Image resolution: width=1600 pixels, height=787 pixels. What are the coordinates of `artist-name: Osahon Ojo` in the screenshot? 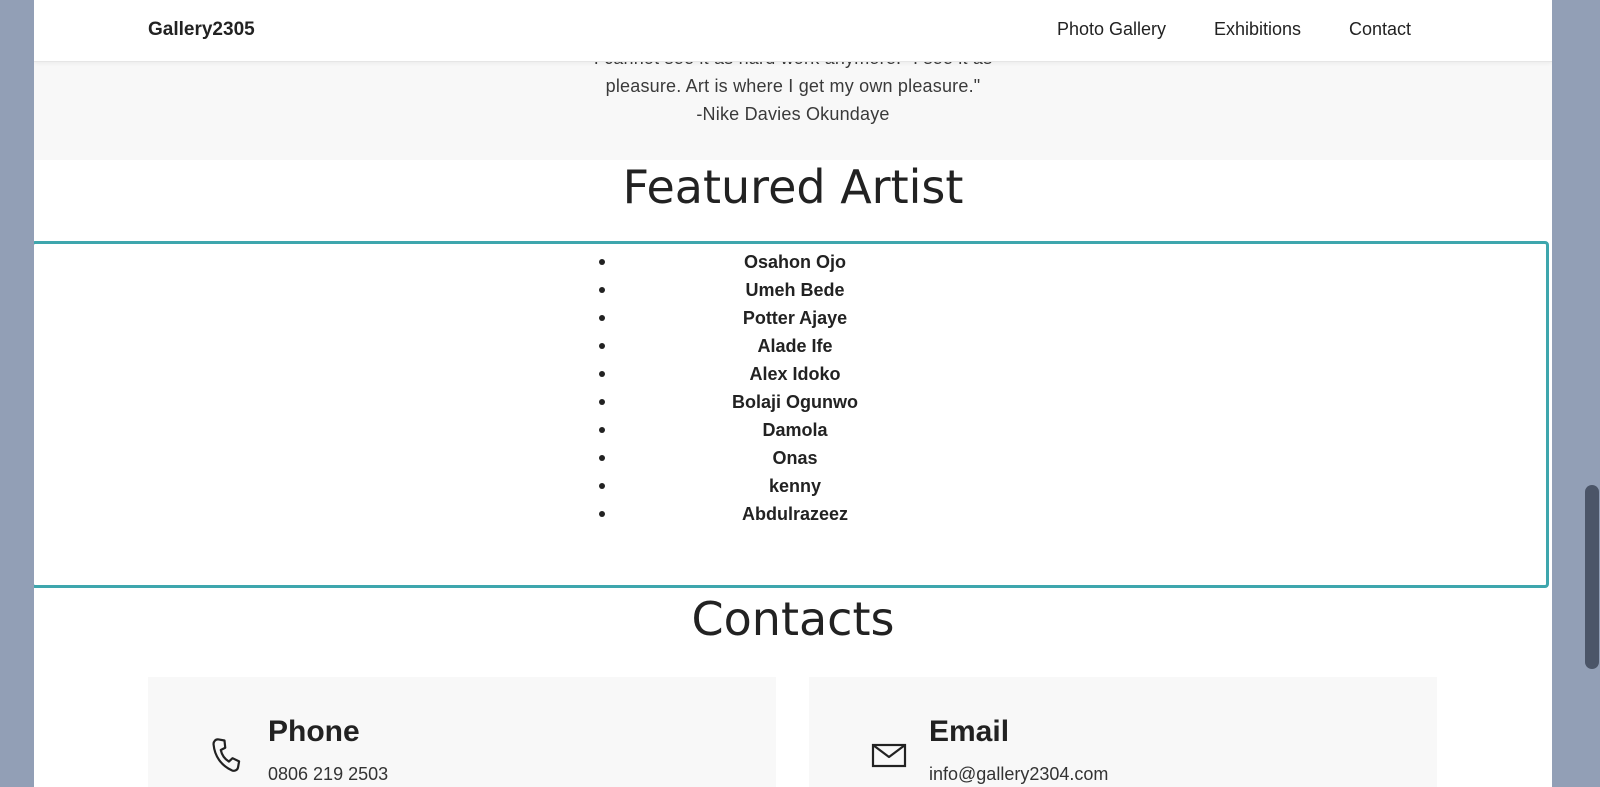 It's located at (794, 262).